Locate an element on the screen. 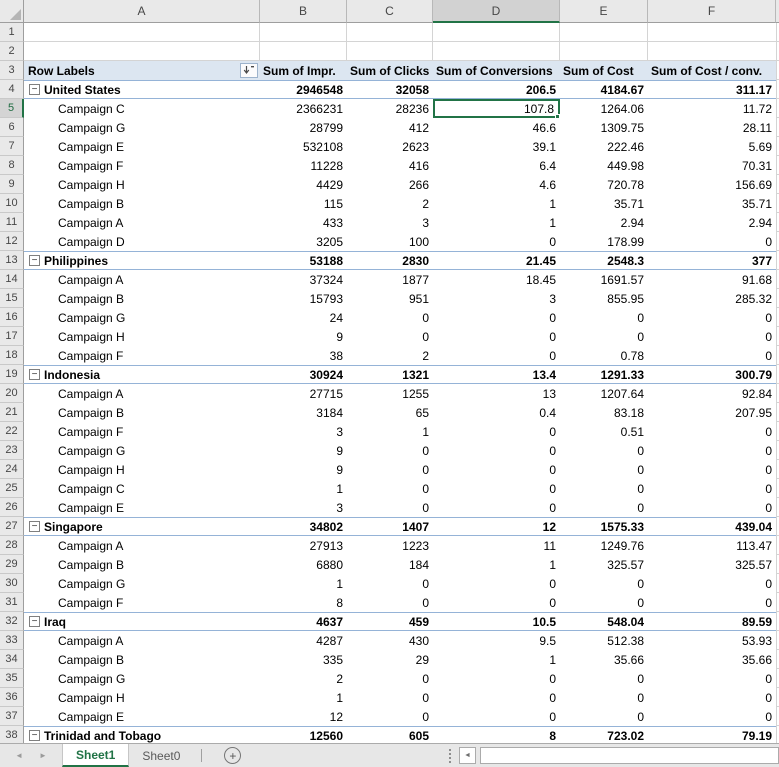  group-total-cell: 12560 is located at coordinates (303, 734).